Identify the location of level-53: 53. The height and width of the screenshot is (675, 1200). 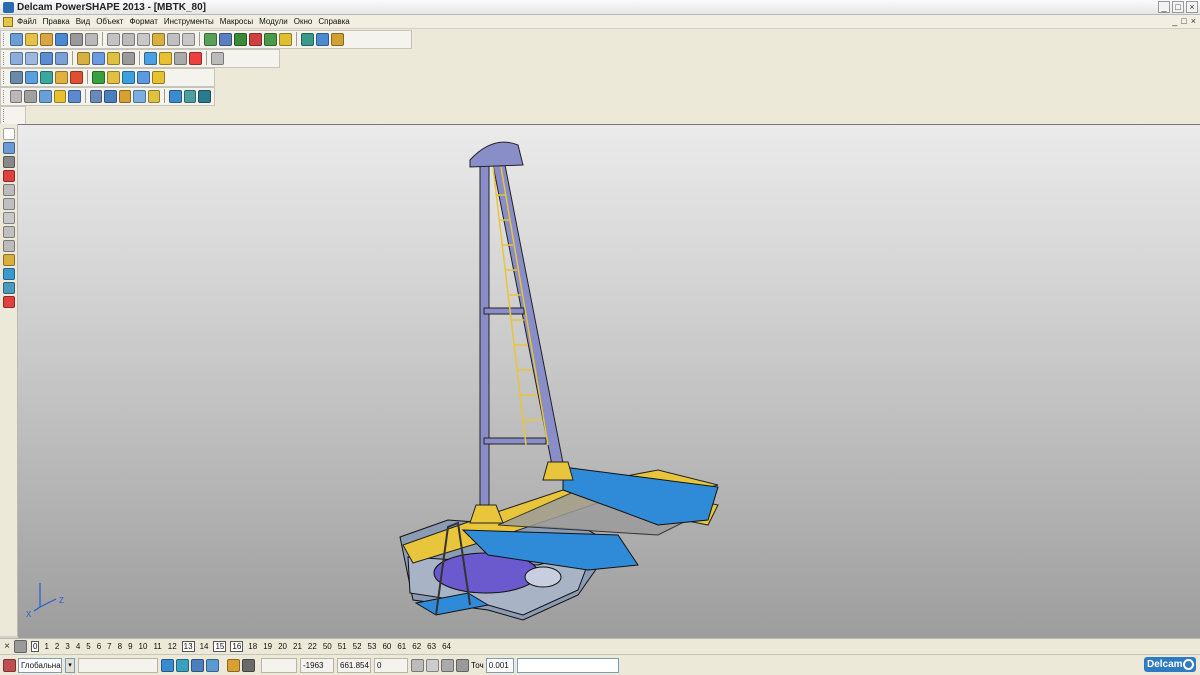
(372, 646).